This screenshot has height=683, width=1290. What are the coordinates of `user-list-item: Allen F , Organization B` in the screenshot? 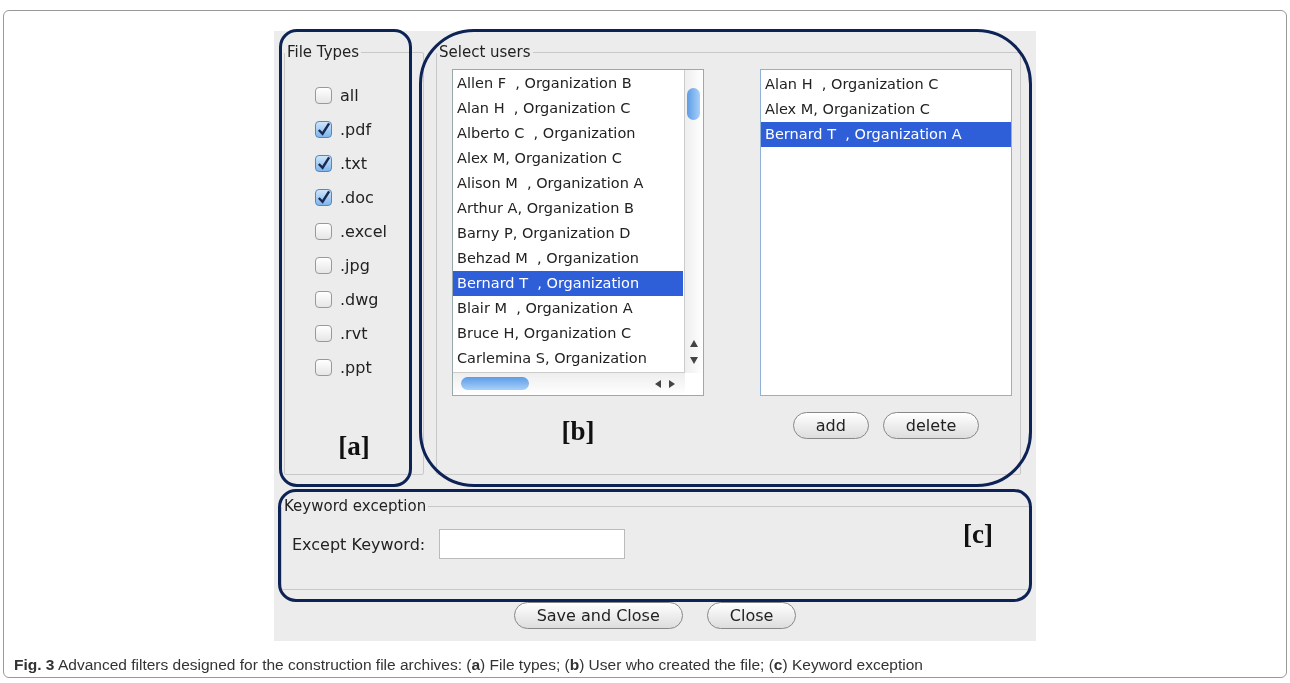 It's located at (568, 83).